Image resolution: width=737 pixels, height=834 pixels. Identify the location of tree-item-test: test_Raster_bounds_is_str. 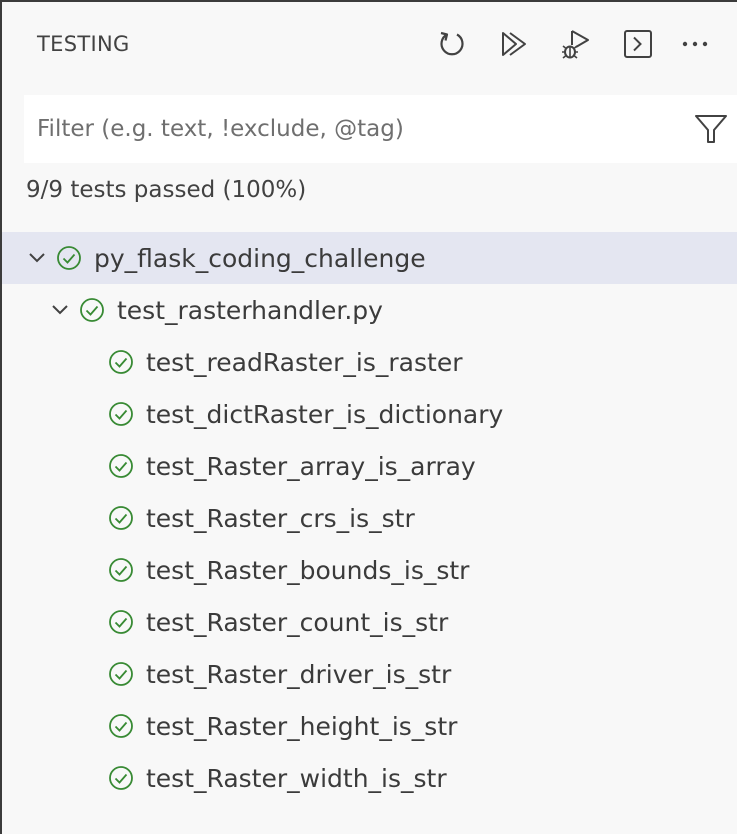
(369, 570).